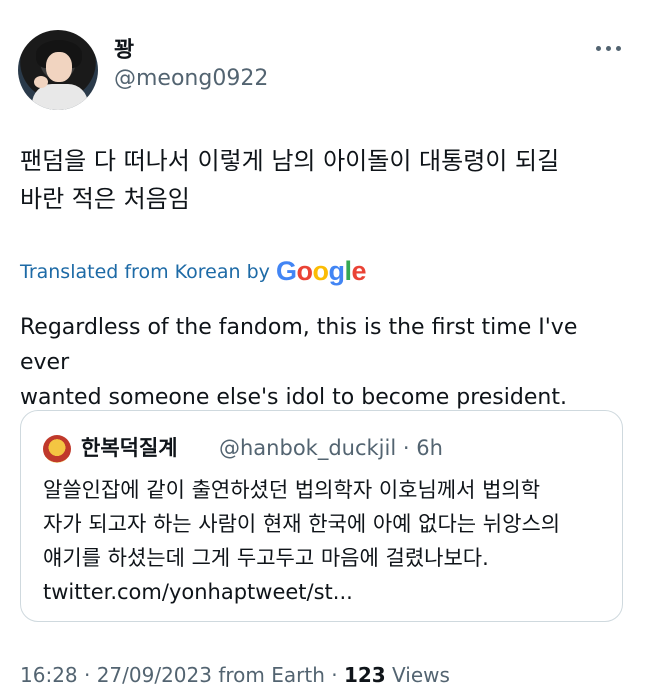  What do you see at coordinates (290, 161) in the screenshot?
I see `tweet-text-line: 팬덤을 다 떠나서 이렇게 남의 아이돌이 대통령이 되길` at bounding box center [290, 161].